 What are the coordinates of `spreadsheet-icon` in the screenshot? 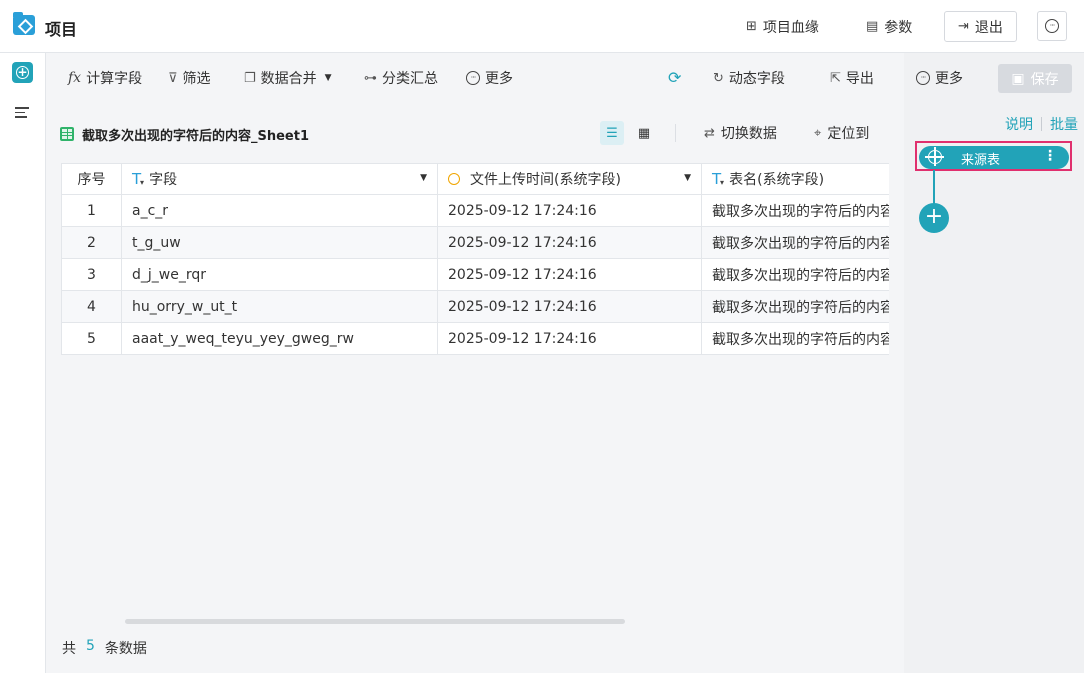 It's located at (67, 134).